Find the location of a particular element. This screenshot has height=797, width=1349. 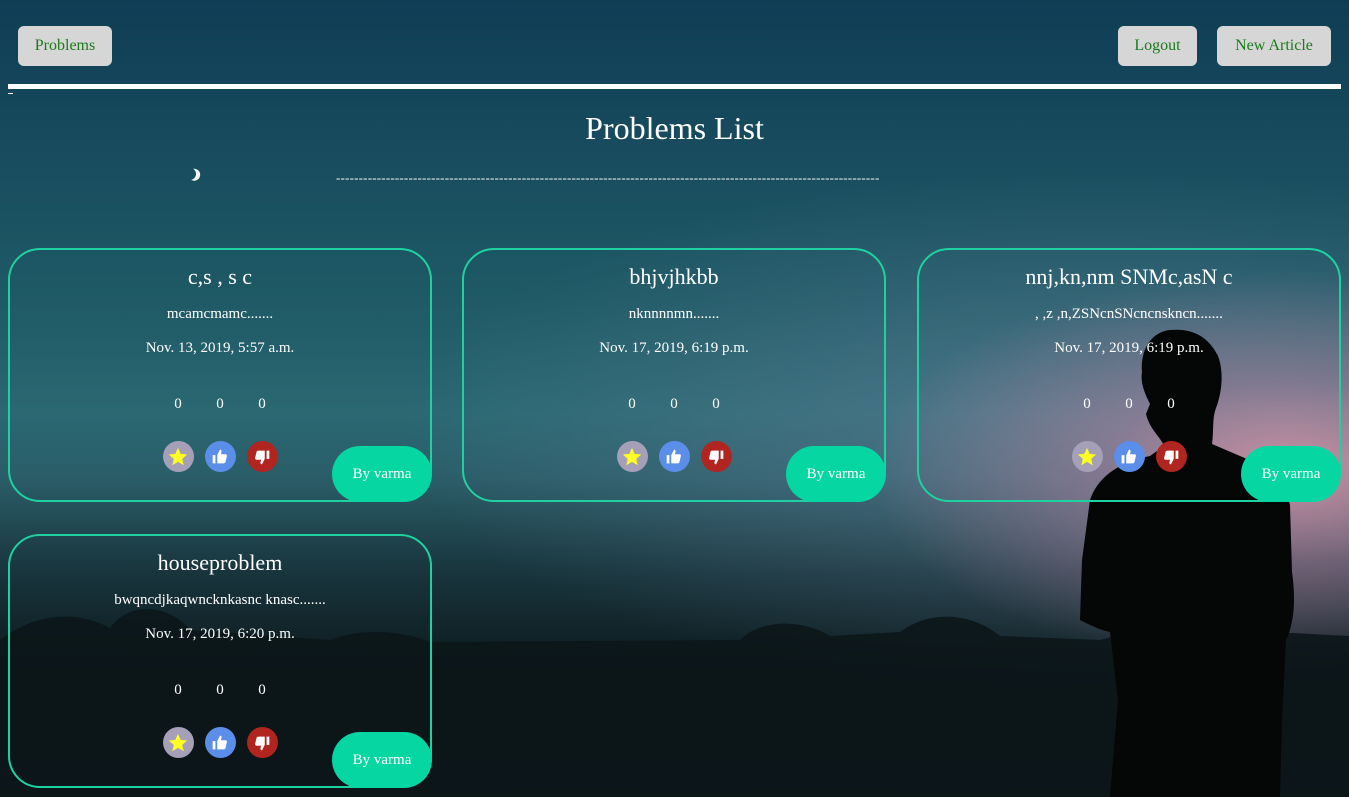

problems-nav-button: Problems is located at coordinates (65, 46).